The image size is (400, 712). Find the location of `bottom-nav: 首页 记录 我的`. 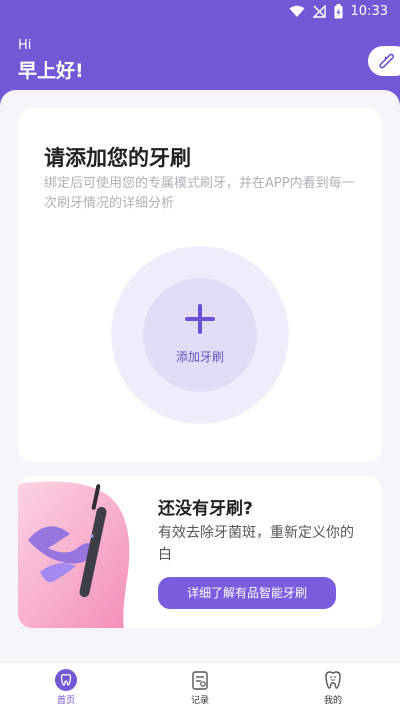

bottom-nav: 首页 记录 我的 is located at coordinates (200, 687).